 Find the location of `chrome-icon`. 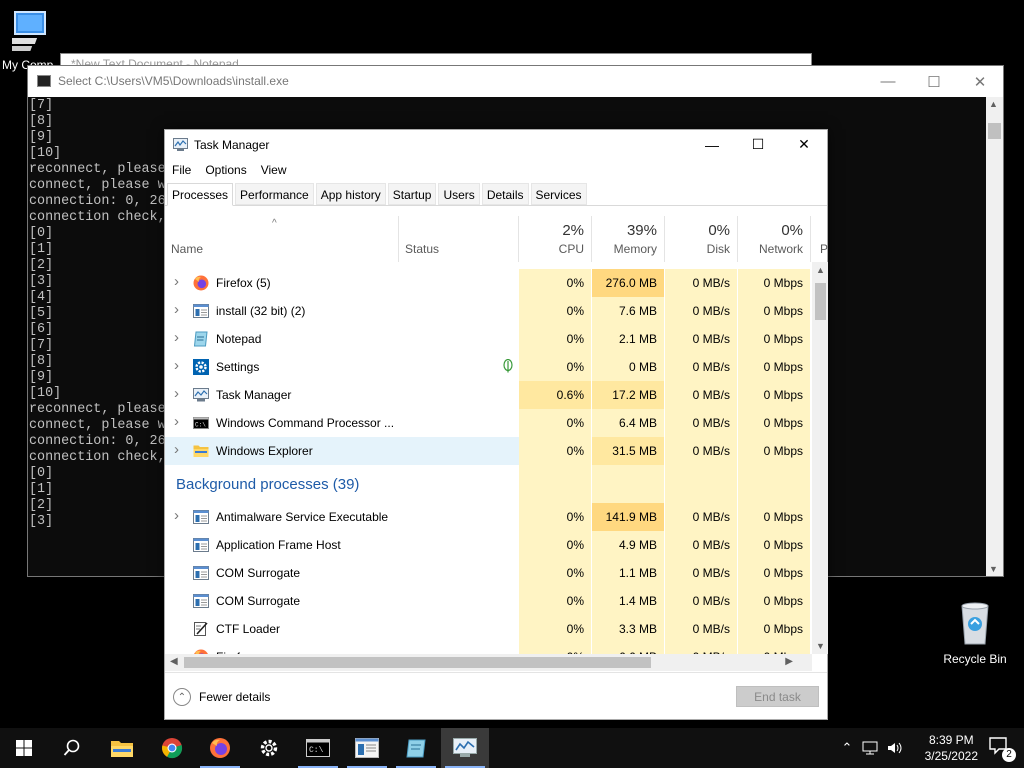

chrome-icon is located at coordinates (172, 748).